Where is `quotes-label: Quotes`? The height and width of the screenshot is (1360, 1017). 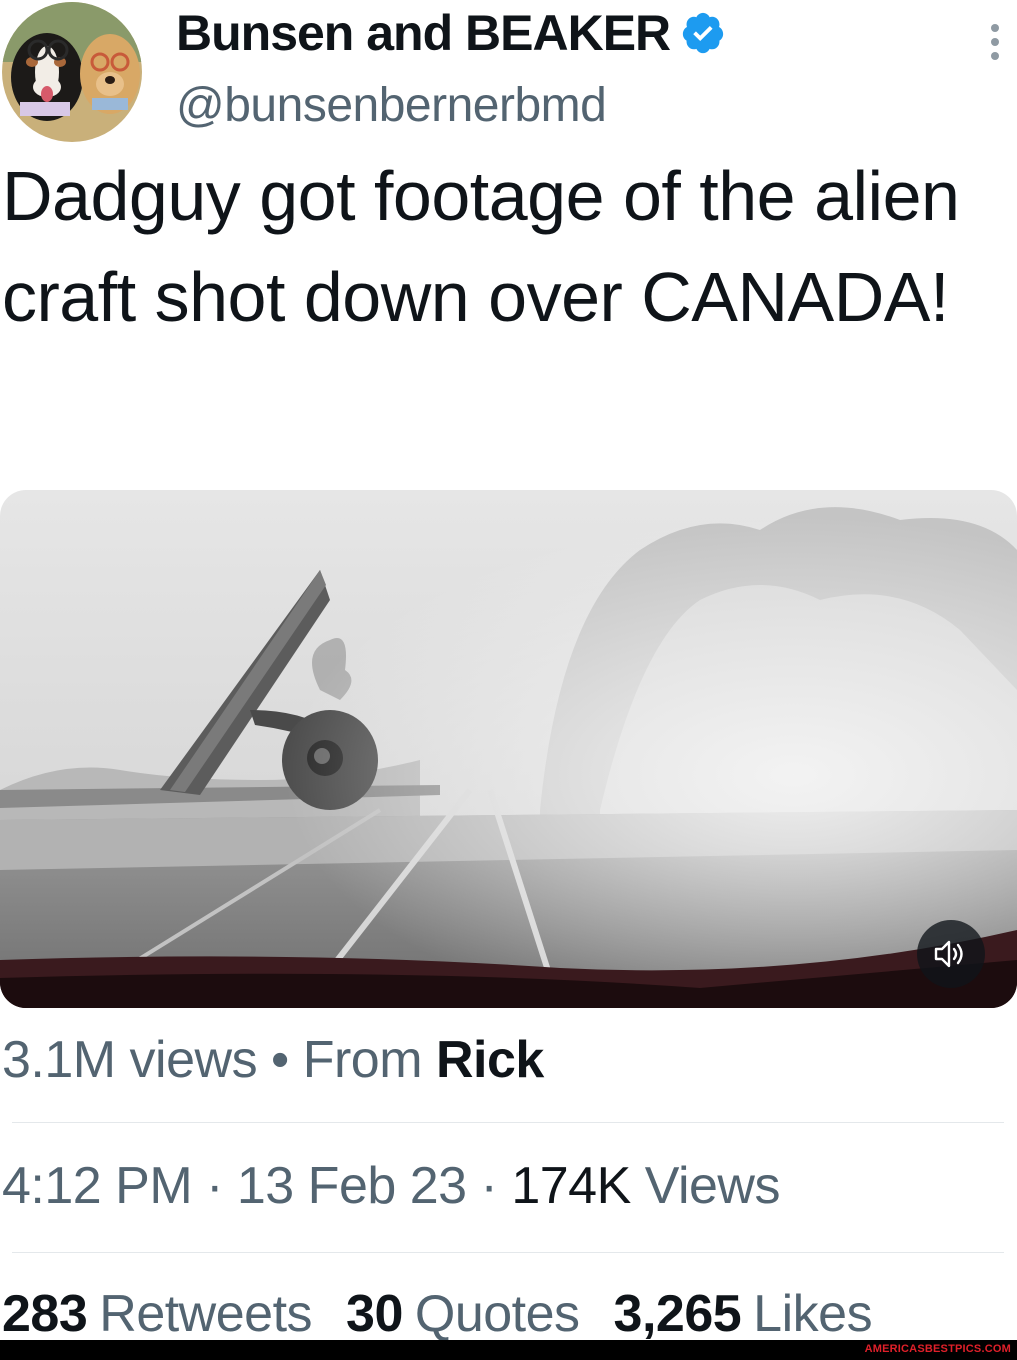
quotes-label: Quotes is located at coordinates (497, 1314).